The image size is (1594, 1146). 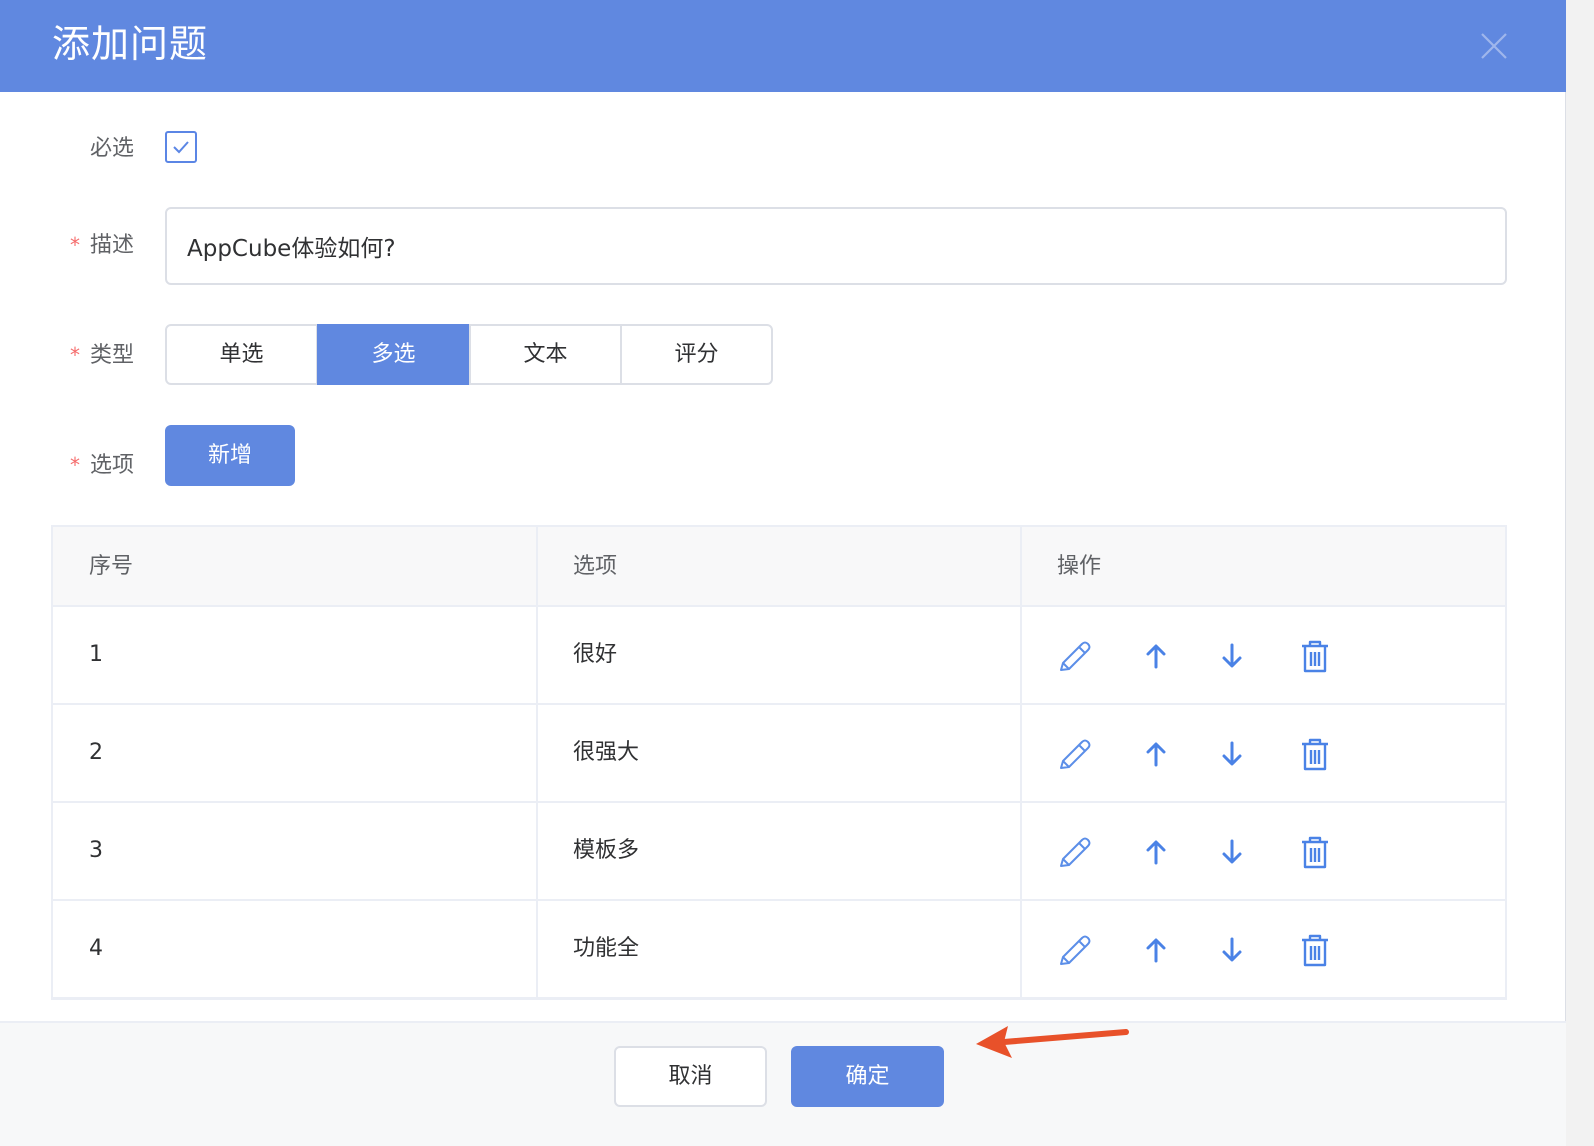 What do you see at coordinates (779, 754) in the screenshot?
I see `table-row: 2 很强大` at bounding box center [779, 754].